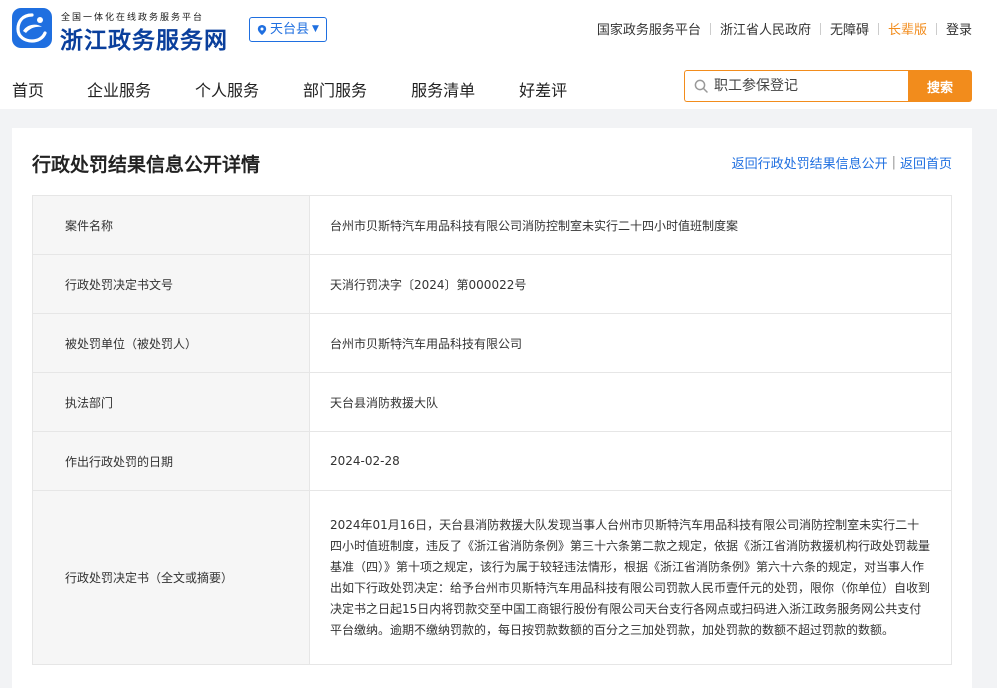 The image size is (997, 688). What do you see at coordinates (543, 89) in the screenshot?
I see `nav-item-rating: 好差评` at bounding box center [543, 89].